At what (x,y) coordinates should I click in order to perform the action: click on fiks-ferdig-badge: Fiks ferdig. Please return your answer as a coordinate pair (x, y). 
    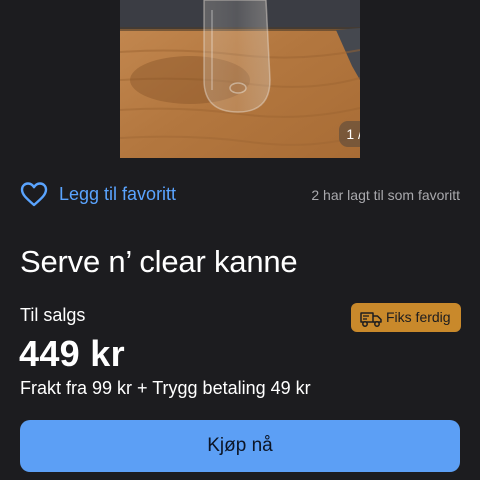
    Looking at the image, I should click on (406, 317).